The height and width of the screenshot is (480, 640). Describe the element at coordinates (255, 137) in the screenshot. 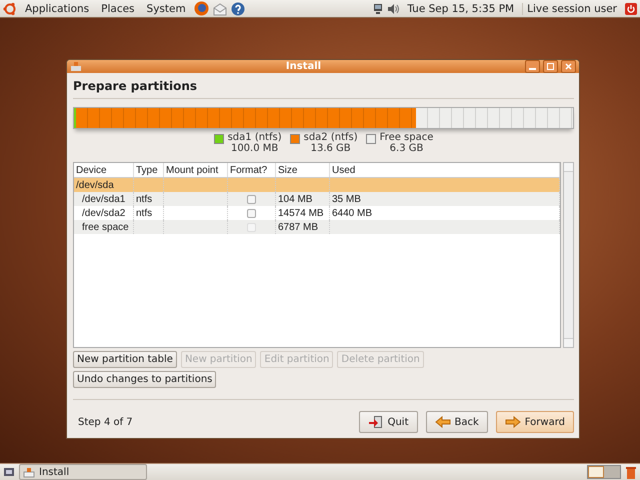

I see `legend-label: sda1 (ntfs)` at that location.